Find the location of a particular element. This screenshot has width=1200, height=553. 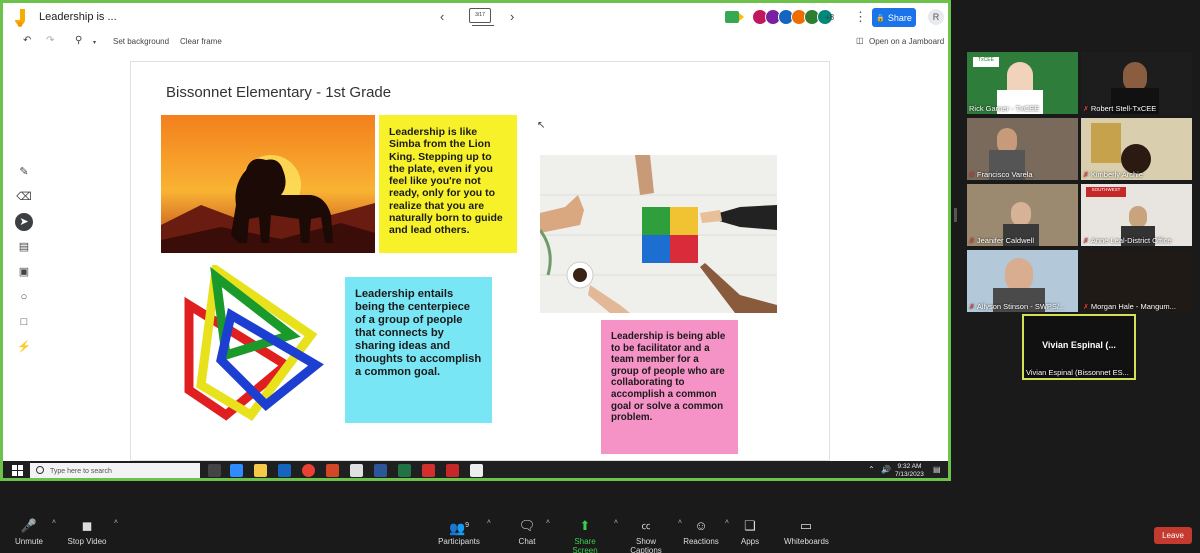

frame-bar-button: 3/17 is located at coordinates (481, 17).